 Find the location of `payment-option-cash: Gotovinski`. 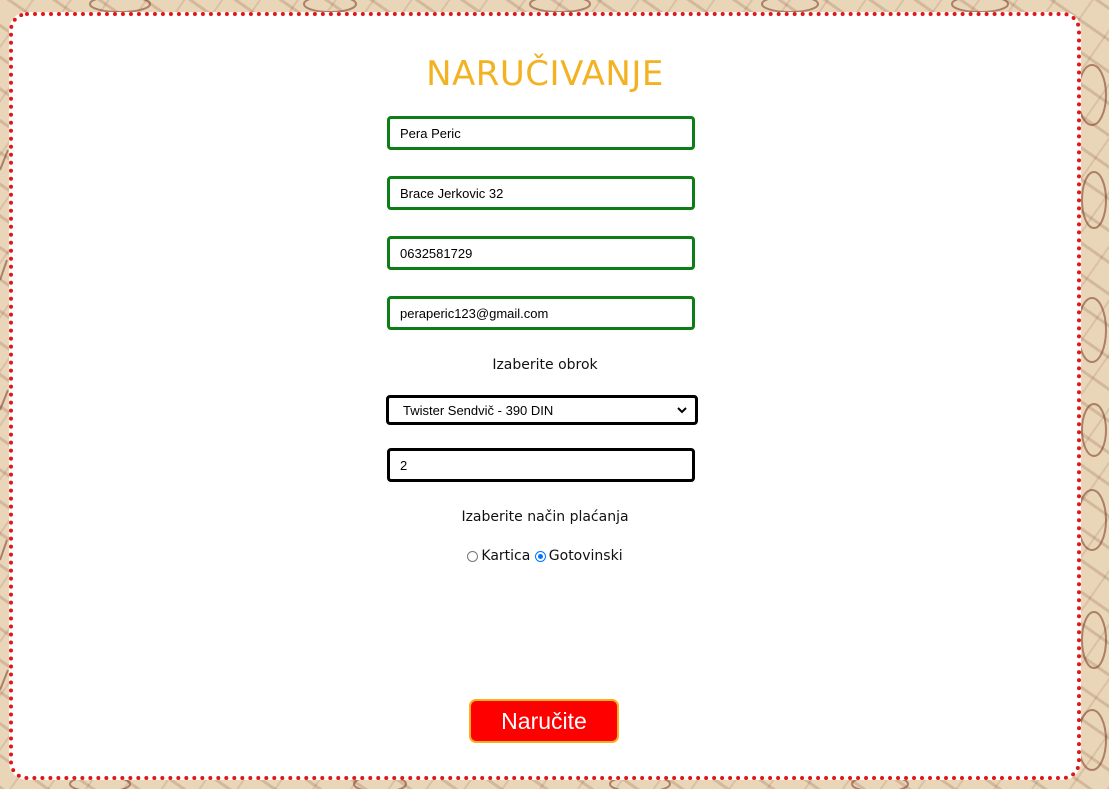

payment-option-cash: Gotovinski is located at coordinates (578, 556).